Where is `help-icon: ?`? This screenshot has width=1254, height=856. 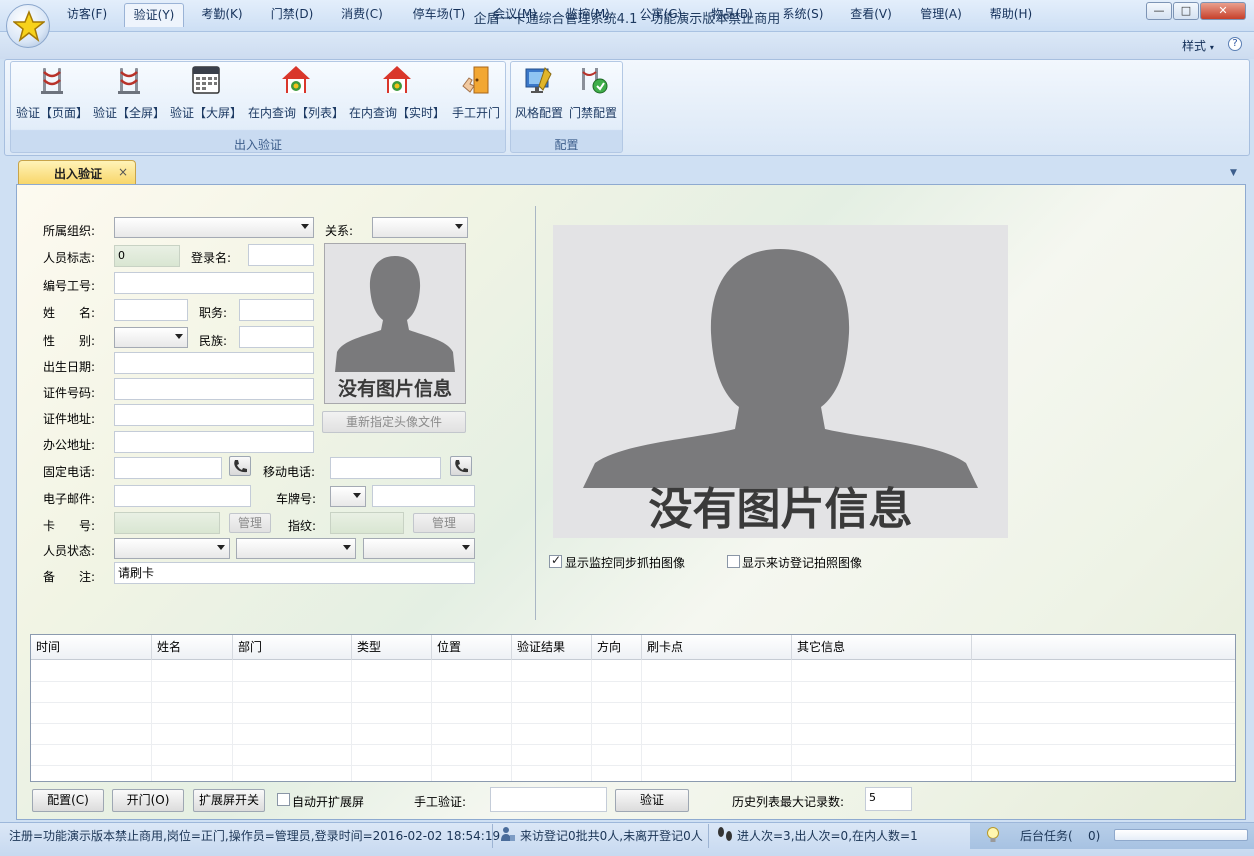 help-icon: ? is located at coordinates (1235, 44).